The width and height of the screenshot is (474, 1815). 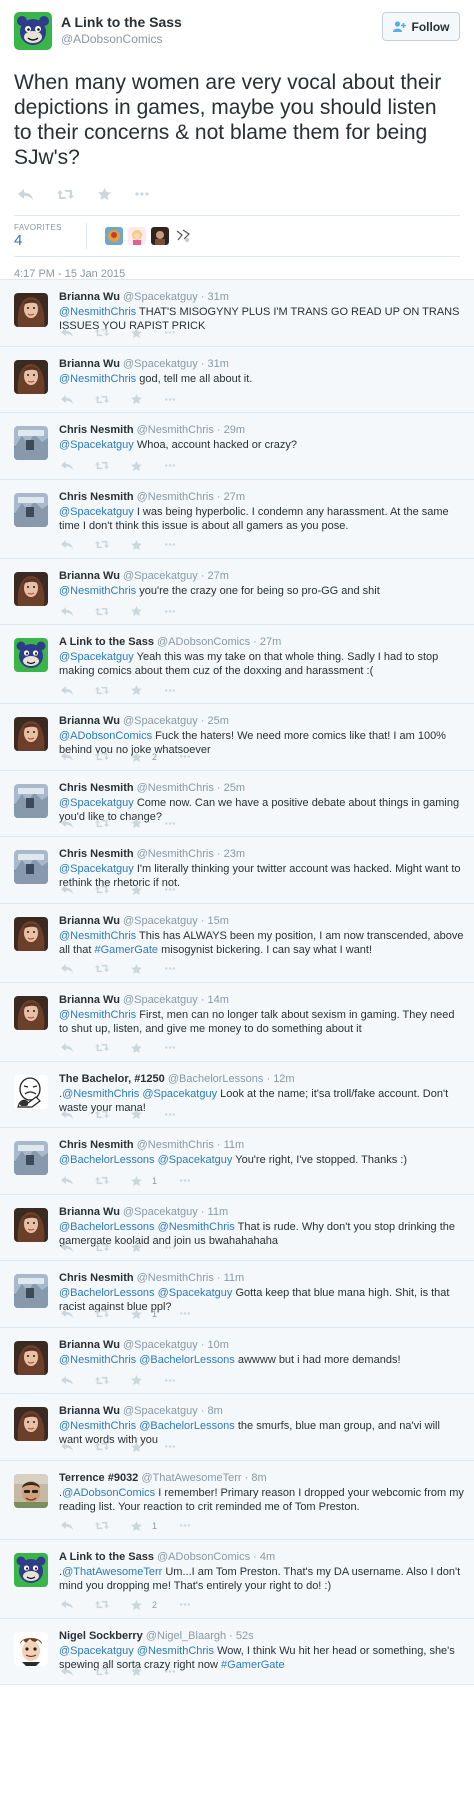 I want to click on mention-link: @BachelorLessons, so click(x=187, y=1360).